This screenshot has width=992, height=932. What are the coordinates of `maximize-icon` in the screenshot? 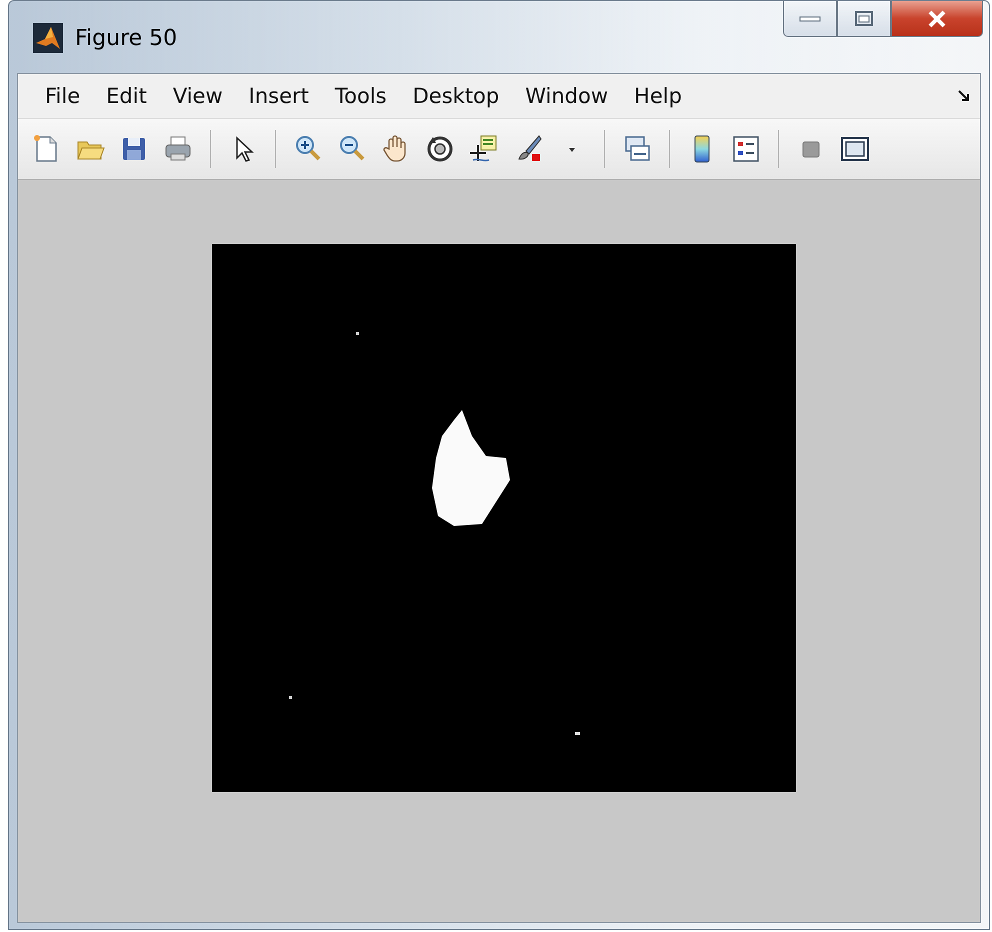 It's located at (864, 19).